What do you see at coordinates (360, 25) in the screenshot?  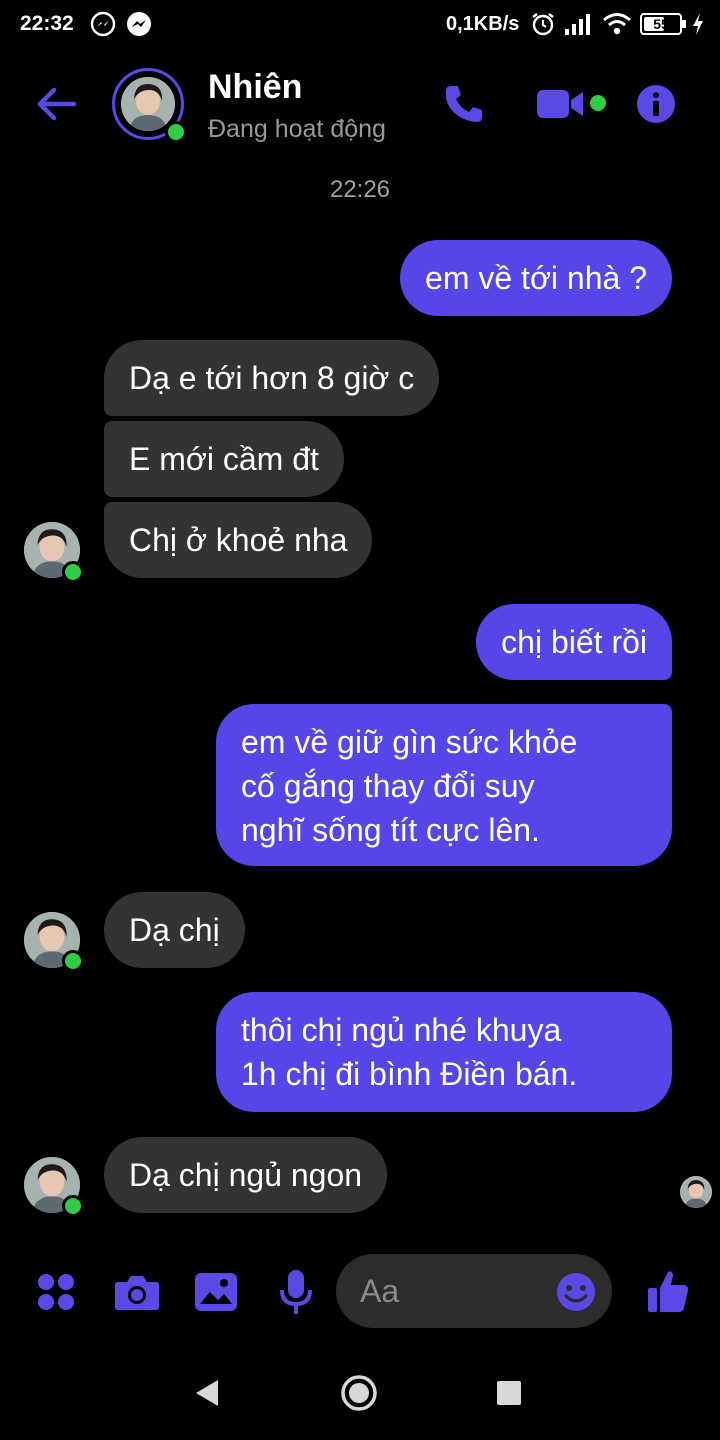 I see `status-bar: 22:32 0,1KB/s 55` at bounding box center [360, 25].